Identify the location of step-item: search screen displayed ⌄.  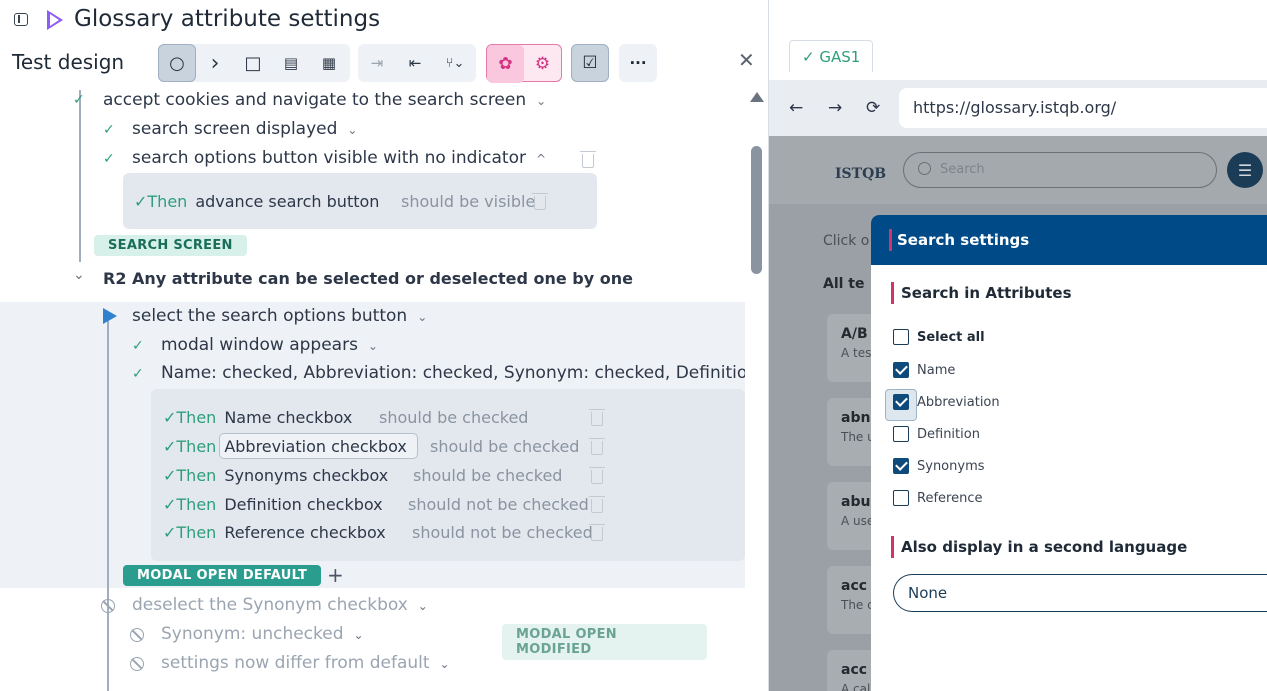
(244, 129).